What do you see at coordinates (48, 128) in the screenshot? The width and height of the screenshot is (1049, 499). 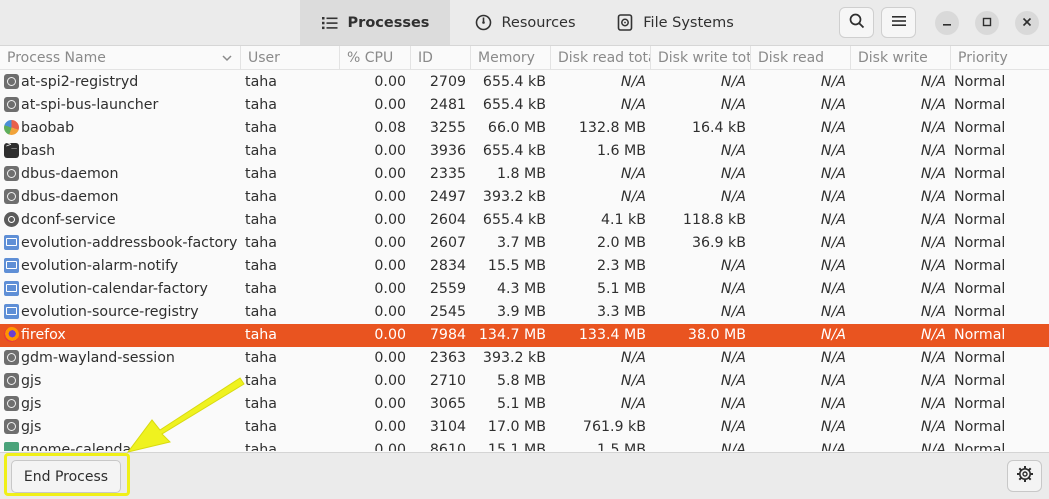 I see `cell-process-name: baobab` at bounding box center [48, 128].